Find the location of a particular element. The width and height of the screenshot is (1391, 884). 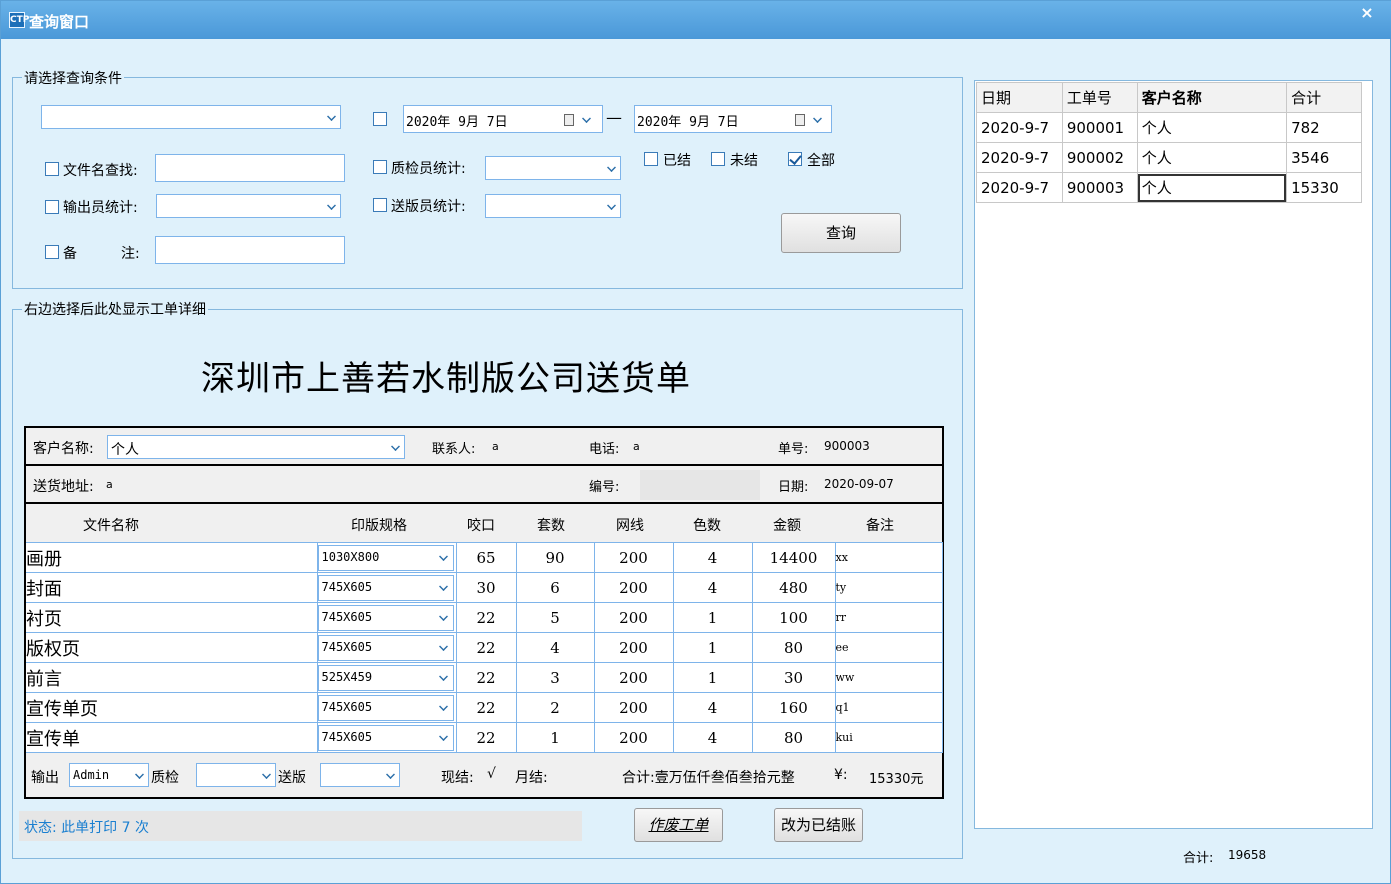

remark-input is located at coordinates (250, 250).